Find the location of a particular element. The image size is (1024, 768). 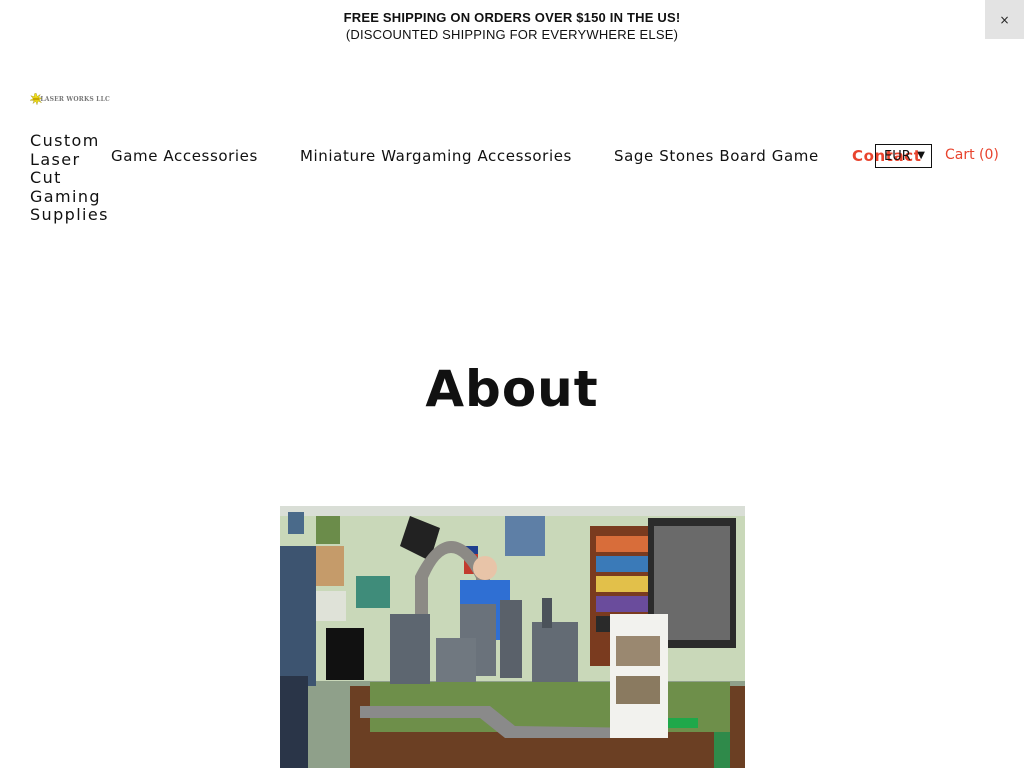

site-logo: LASER WORKS LLC is located at coordinates (70, 99).